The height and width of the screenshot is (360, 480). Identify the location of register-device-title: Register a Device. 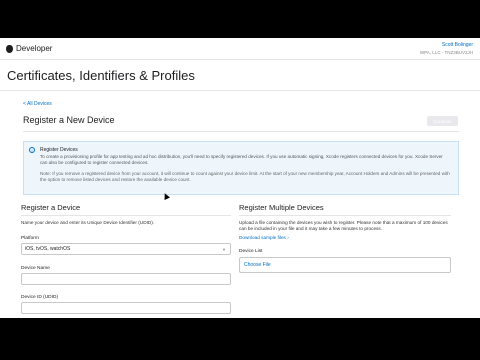
(51, 207).